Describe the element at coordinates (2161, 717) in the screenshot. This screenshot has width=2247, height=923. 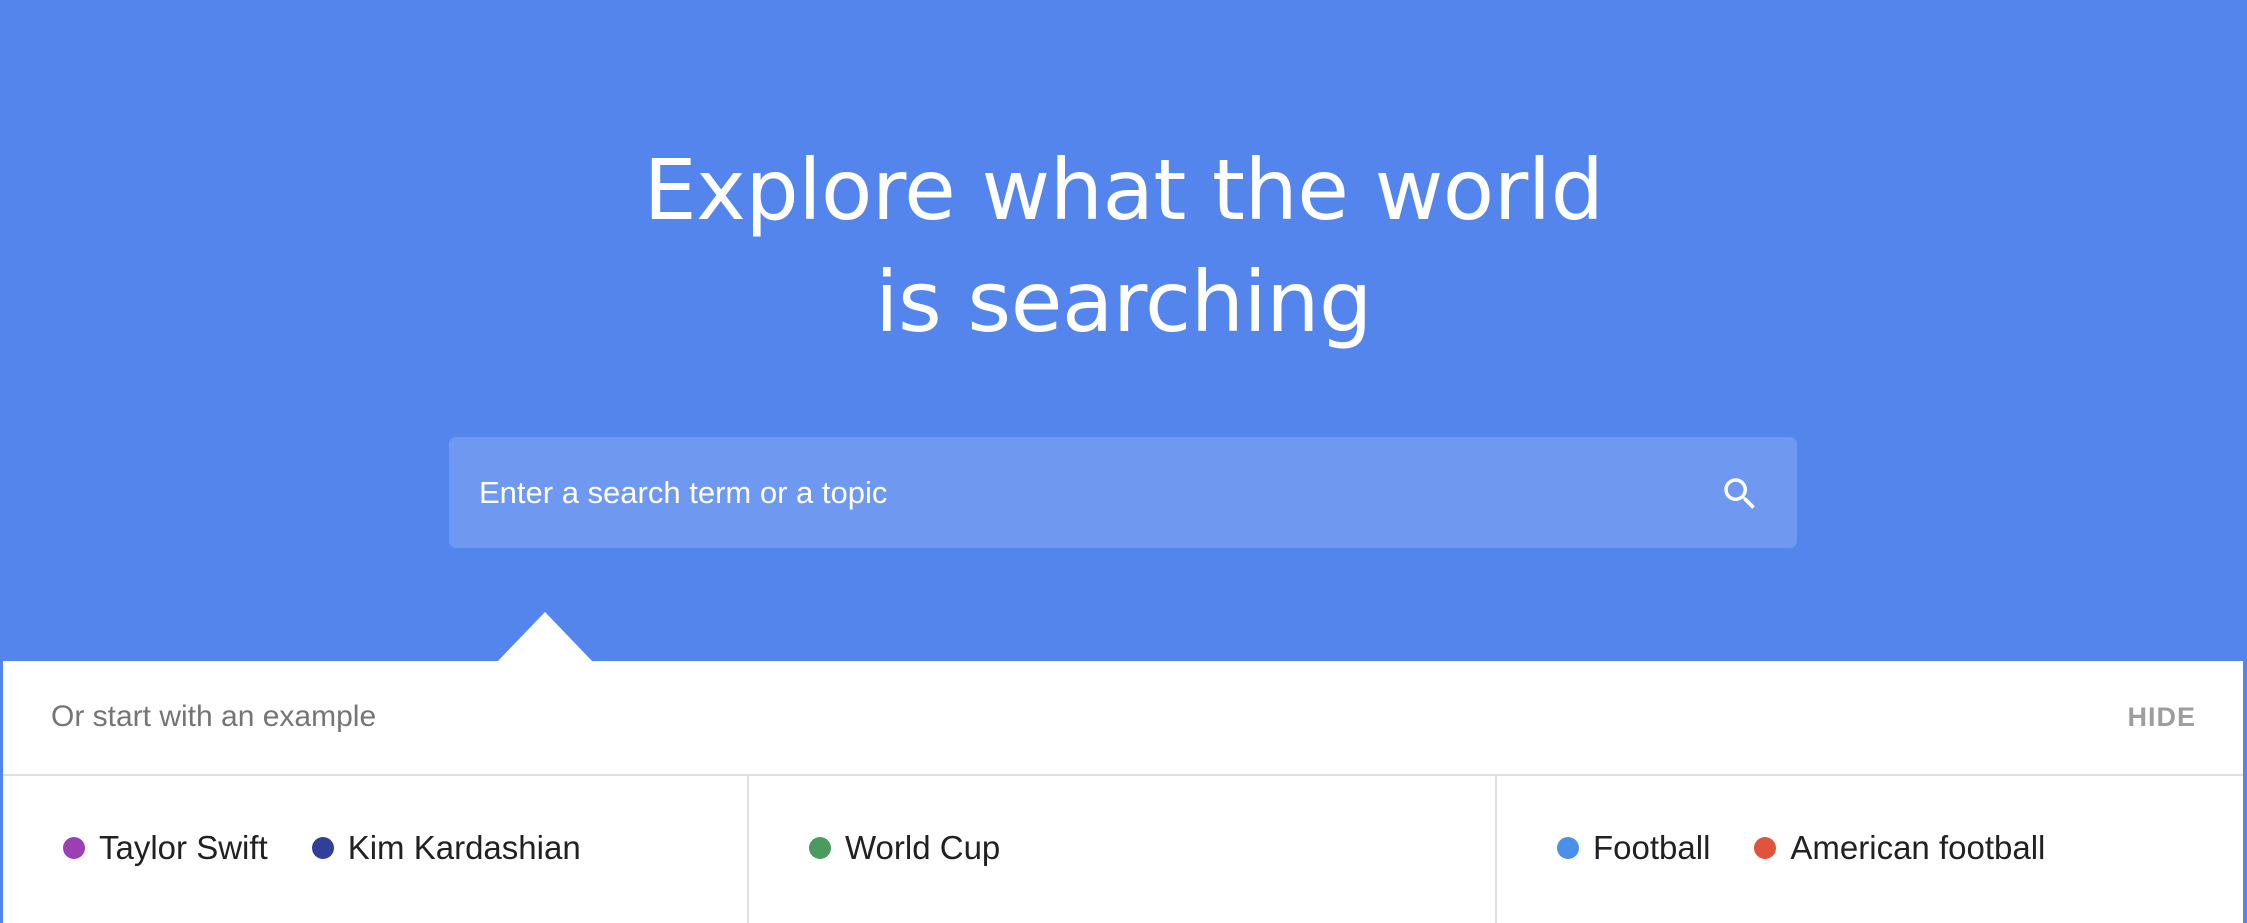
I see `hide-button: HIDE` at that location.